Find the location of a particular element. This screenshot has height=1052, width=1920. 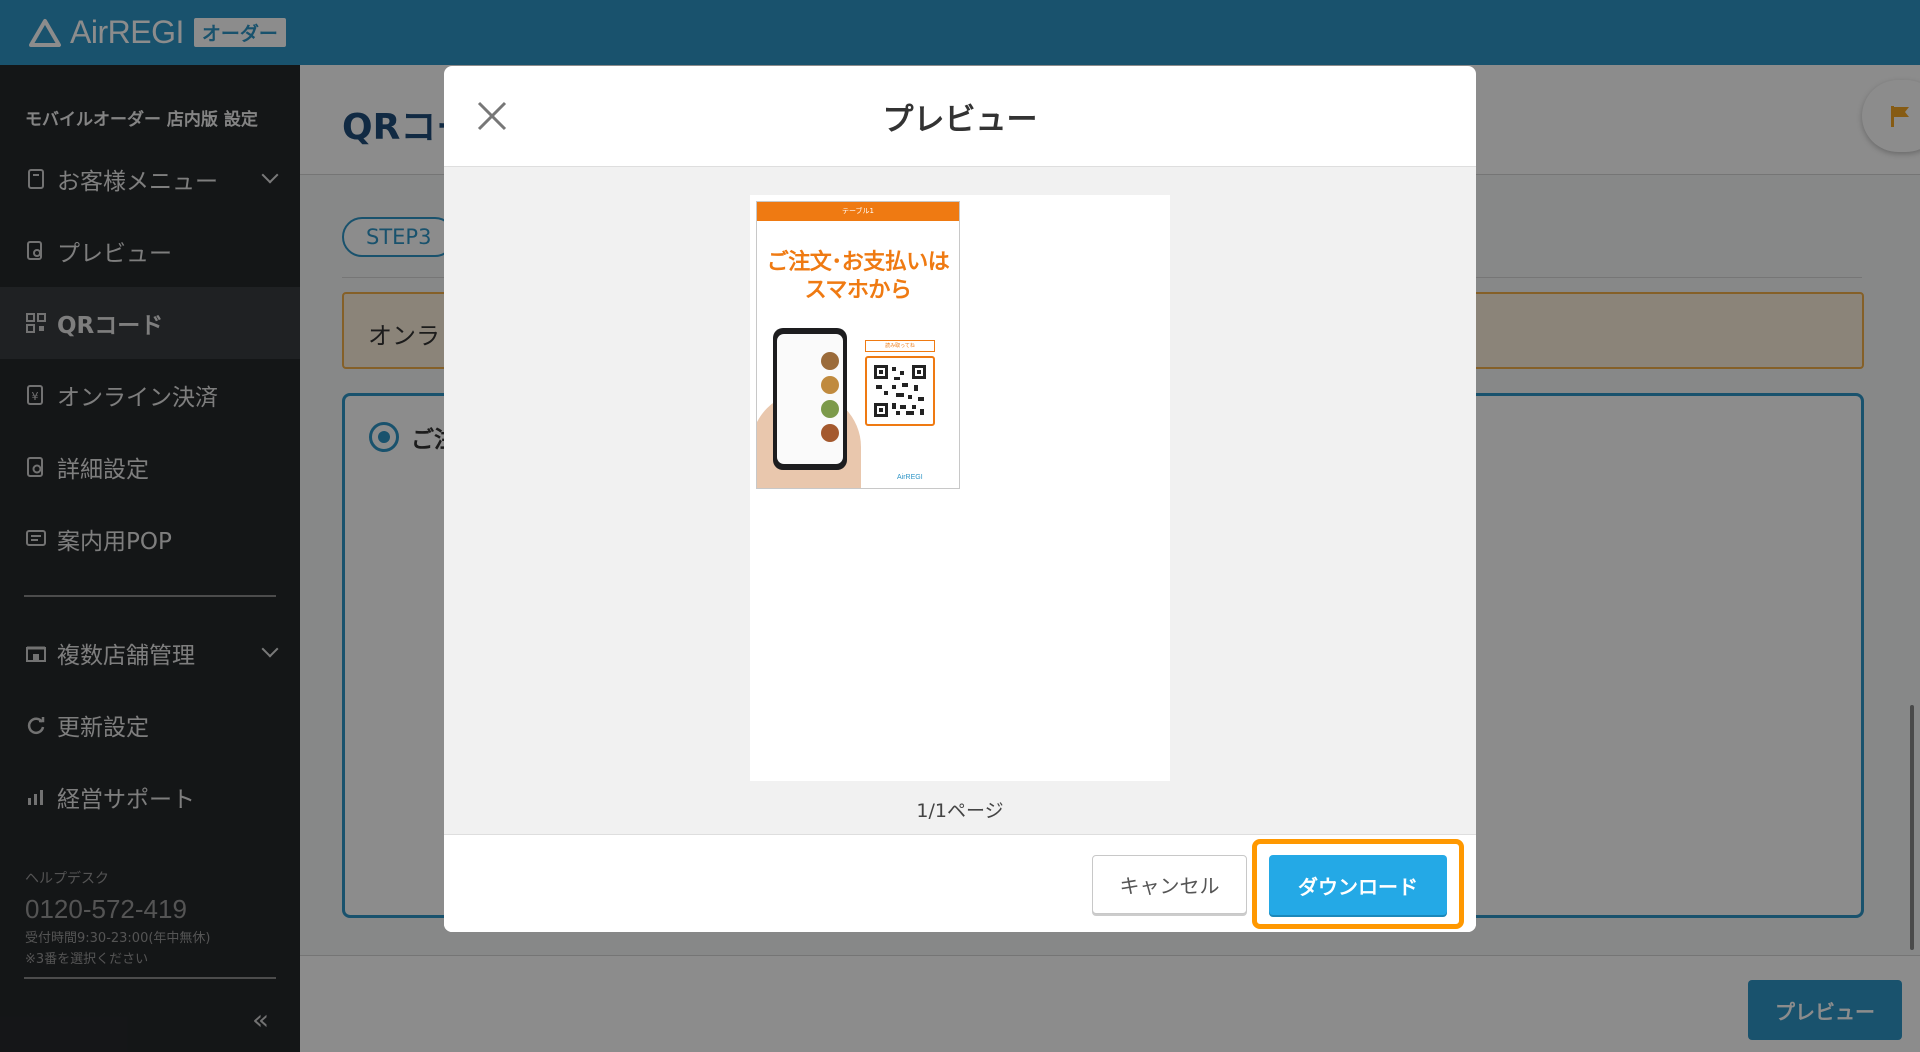

pop-headline-line1: ご注文･お支払いは is located at coordinates (858, 262).